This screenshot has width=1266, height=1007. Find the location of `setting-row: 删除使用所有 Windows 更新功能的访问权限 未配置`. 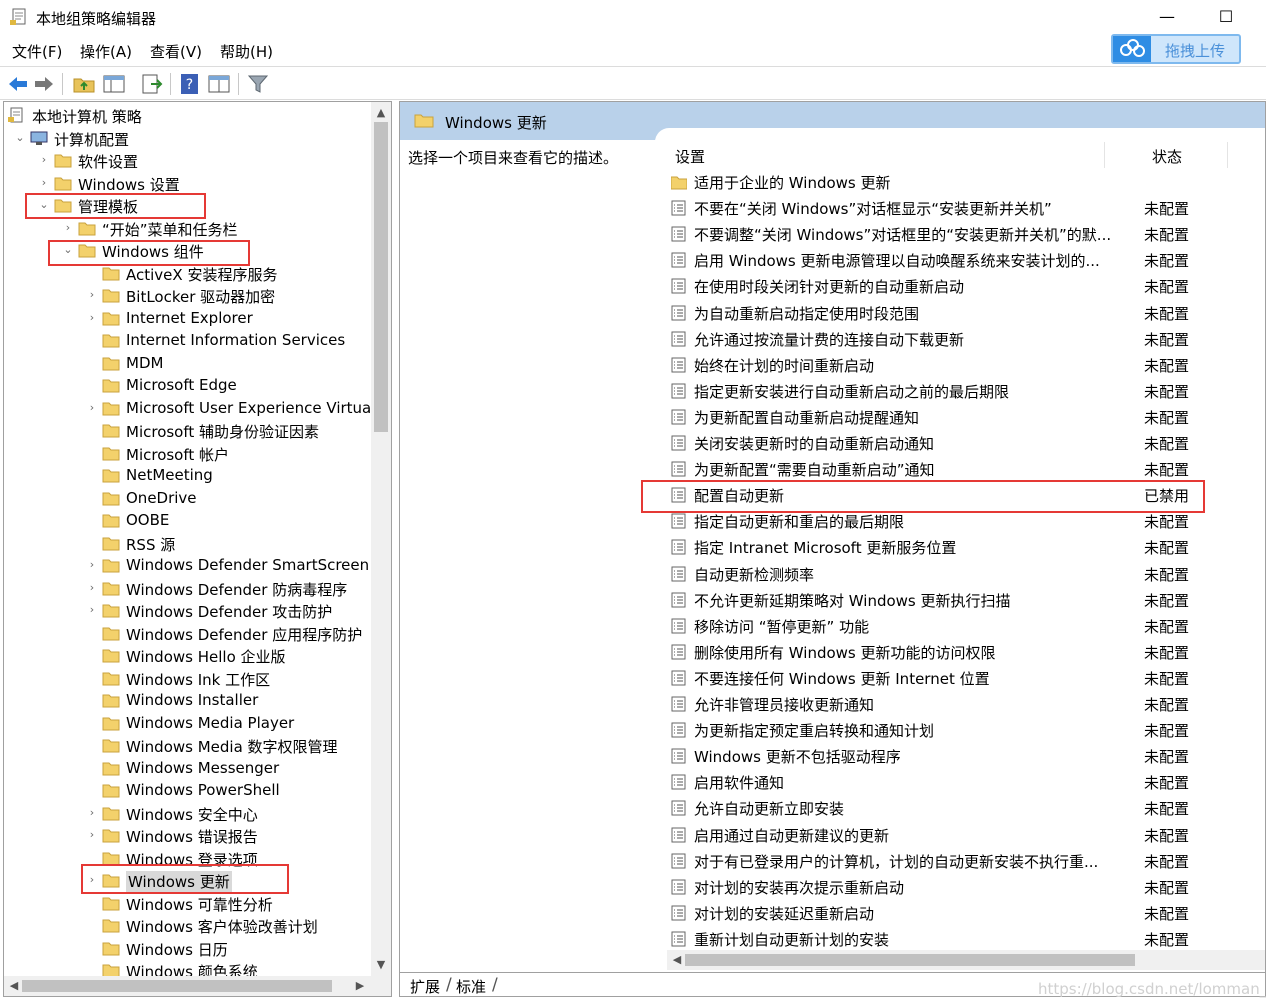

setting-row: 删除使用所有 Windows 更新功能的访问权限 未配置 is located at coordinates (948, 652).